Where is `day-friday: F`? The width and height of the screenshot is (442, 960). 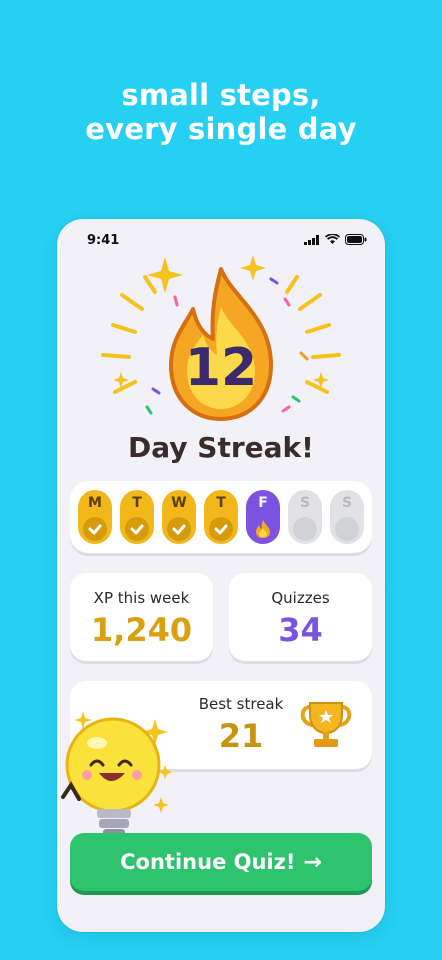 day-friday: F is located at coordinates (263, 517).